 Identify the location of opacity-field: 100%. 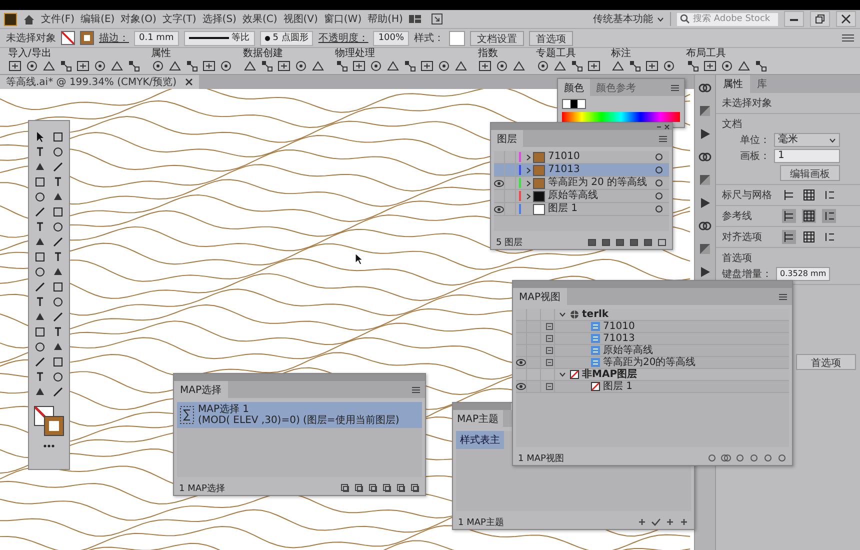
(391, 38).